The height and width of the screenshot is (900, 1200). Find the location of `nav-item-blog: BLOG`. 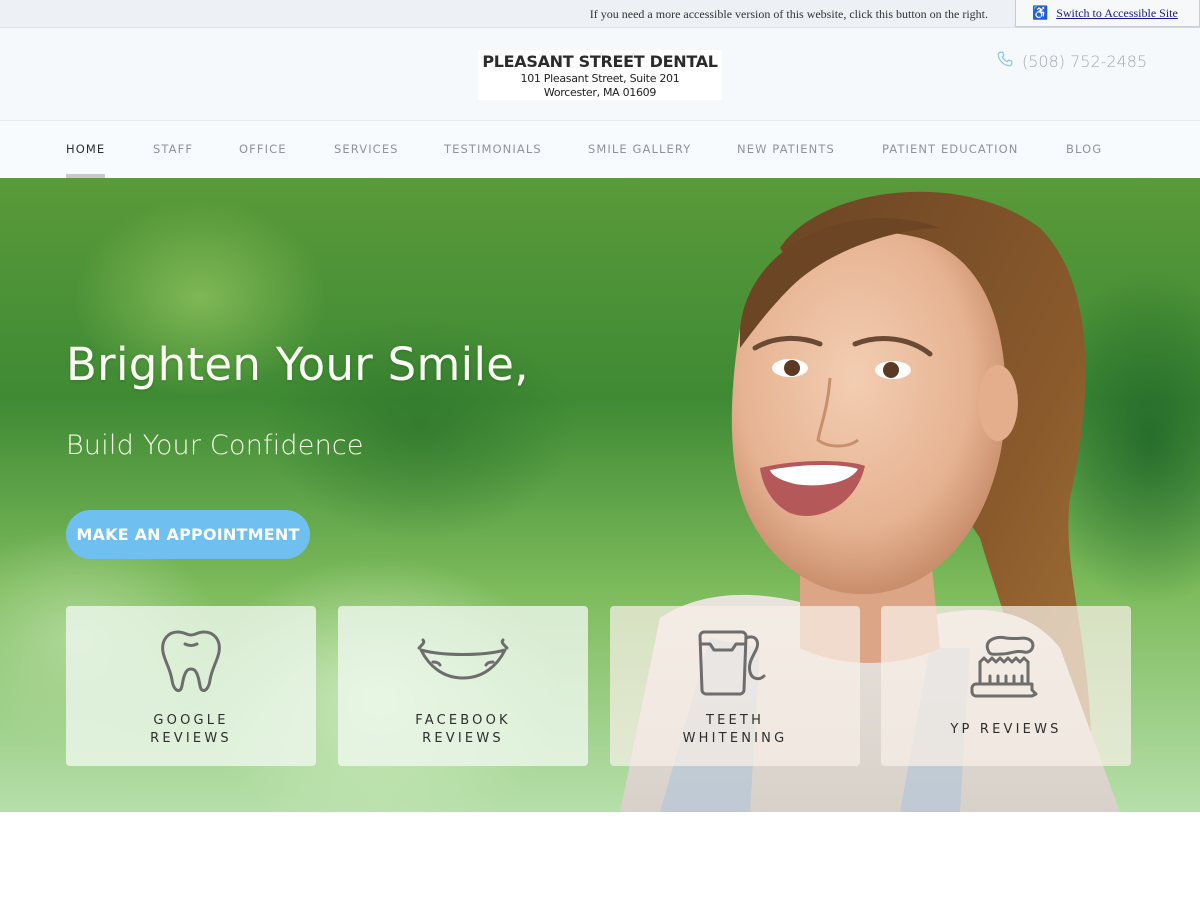

nav-item-blog: BLOG is located at coordinates (1084, 149).